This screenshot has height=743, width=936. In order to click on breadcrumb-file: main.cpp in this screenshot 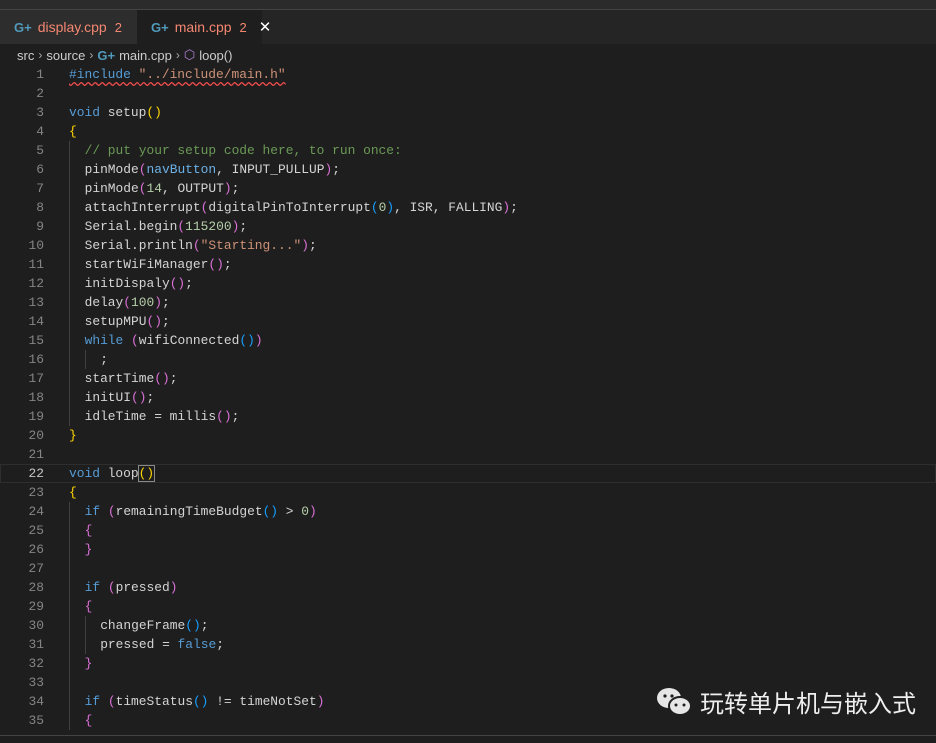, I will do `click(145, 55)`.